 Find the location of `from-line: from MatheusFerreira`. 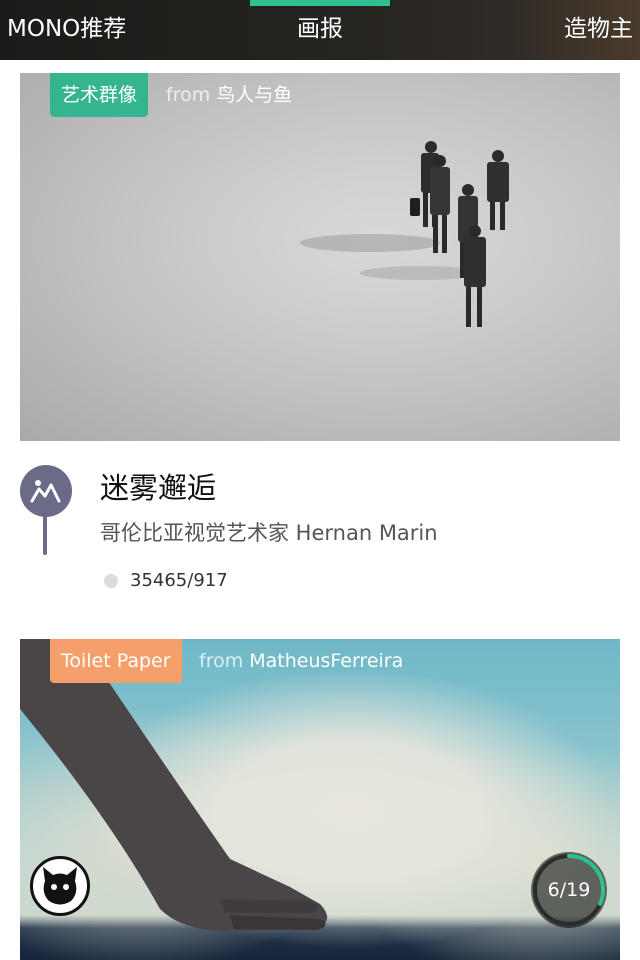

from-line: from MatheusFerreira is located at coordinates (301, 661).